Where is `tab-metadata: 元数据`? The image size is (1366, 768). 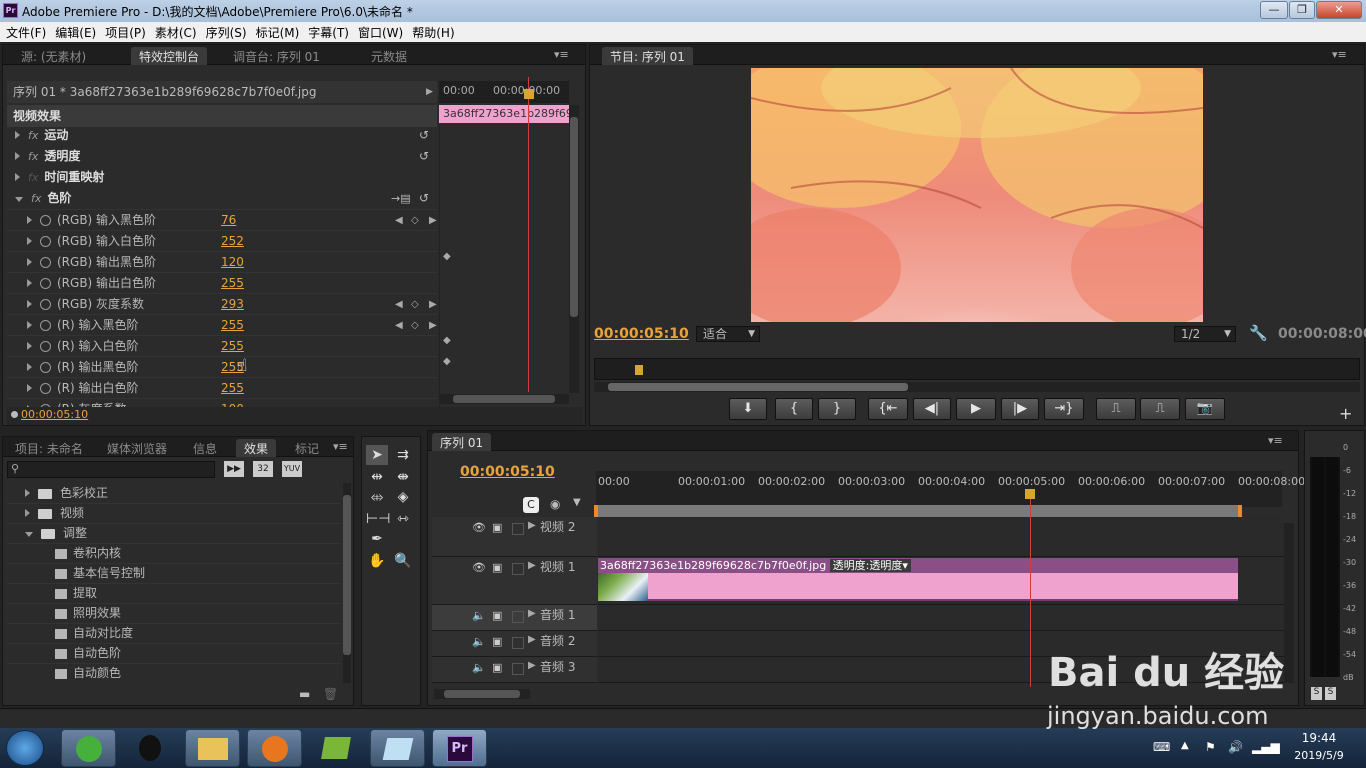
tab-metadata: 元数据 is located at coordinates (389, 56).